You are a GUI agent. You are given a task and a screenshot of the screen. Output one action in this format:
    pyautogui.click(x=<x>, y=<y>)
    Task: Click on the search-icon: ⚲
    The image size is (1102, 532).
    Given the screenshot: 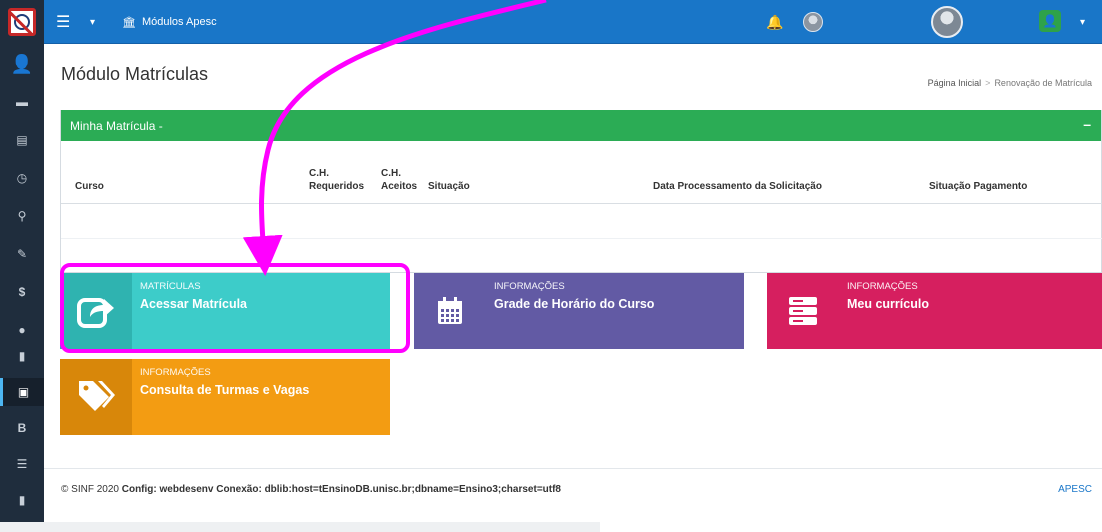 What is the action you would take?
    pyautogui.click(x=22, y=216)
    